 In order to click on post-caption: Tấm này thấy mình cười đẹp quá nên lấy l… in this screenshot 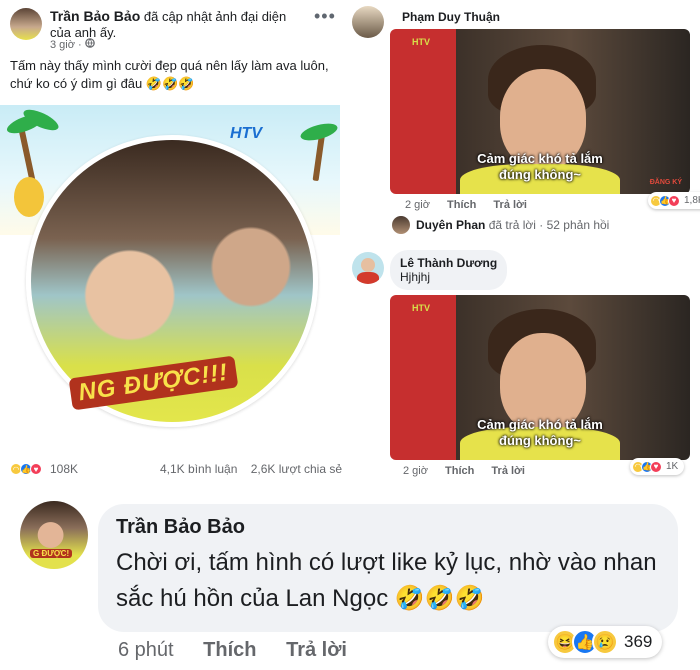, I will do `click(169, 74)`.